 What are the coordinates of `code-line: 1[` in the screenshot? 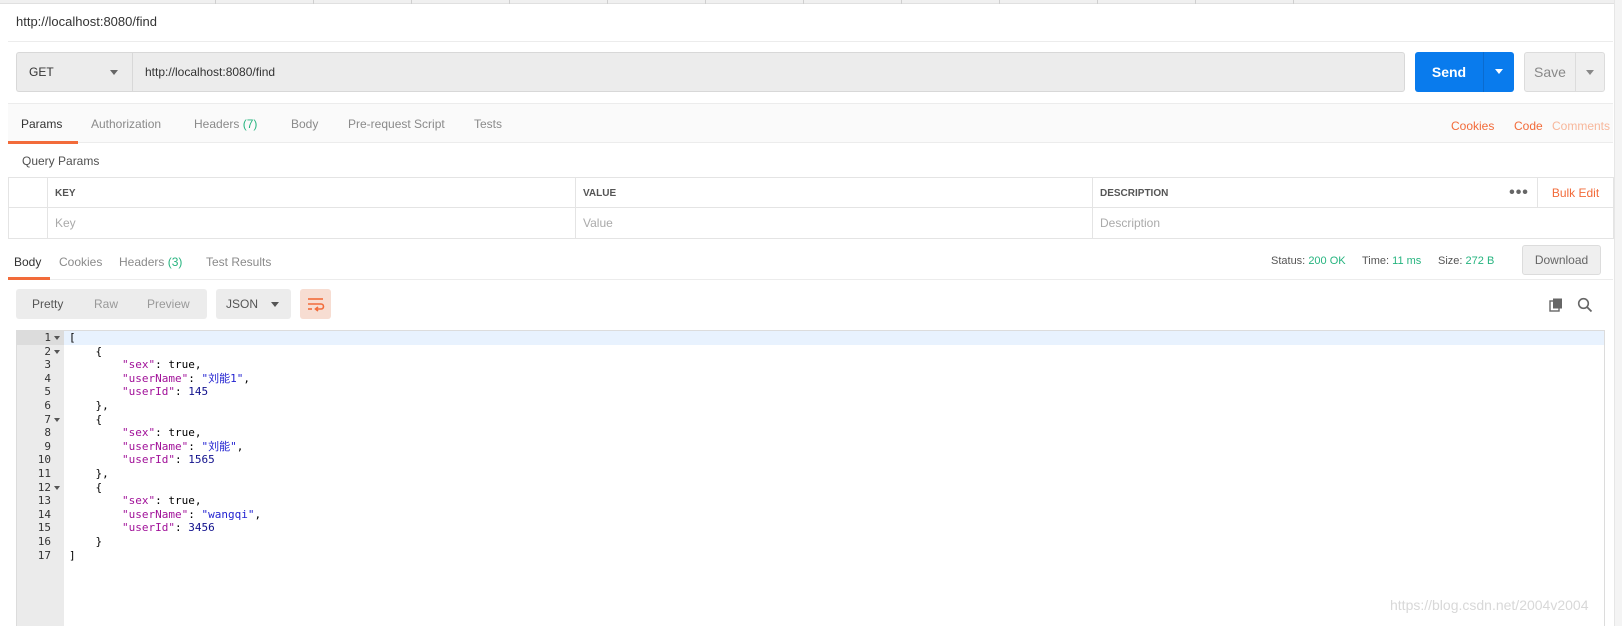 It's located at (810, 338).